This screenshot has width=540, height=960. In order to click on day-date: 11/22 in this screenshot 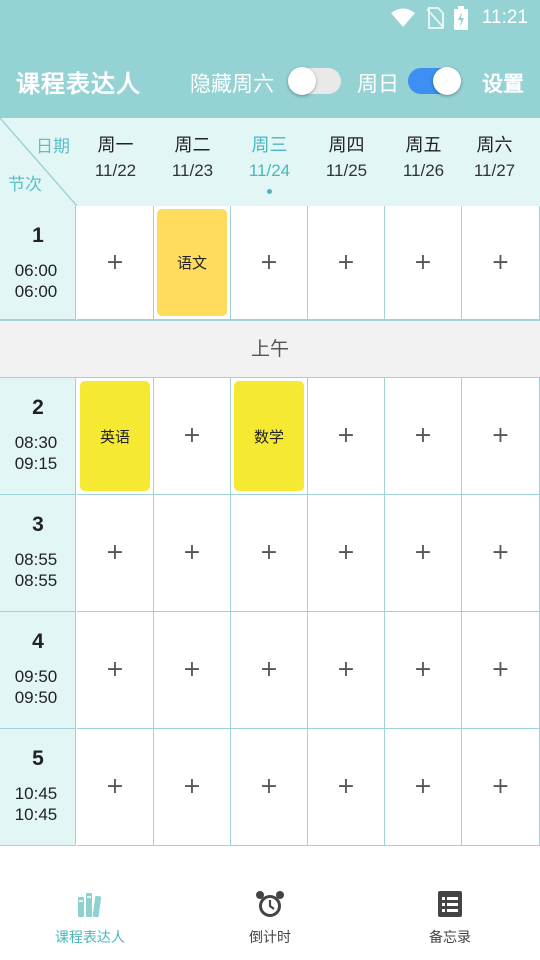, I will do `click(115, 170)`.